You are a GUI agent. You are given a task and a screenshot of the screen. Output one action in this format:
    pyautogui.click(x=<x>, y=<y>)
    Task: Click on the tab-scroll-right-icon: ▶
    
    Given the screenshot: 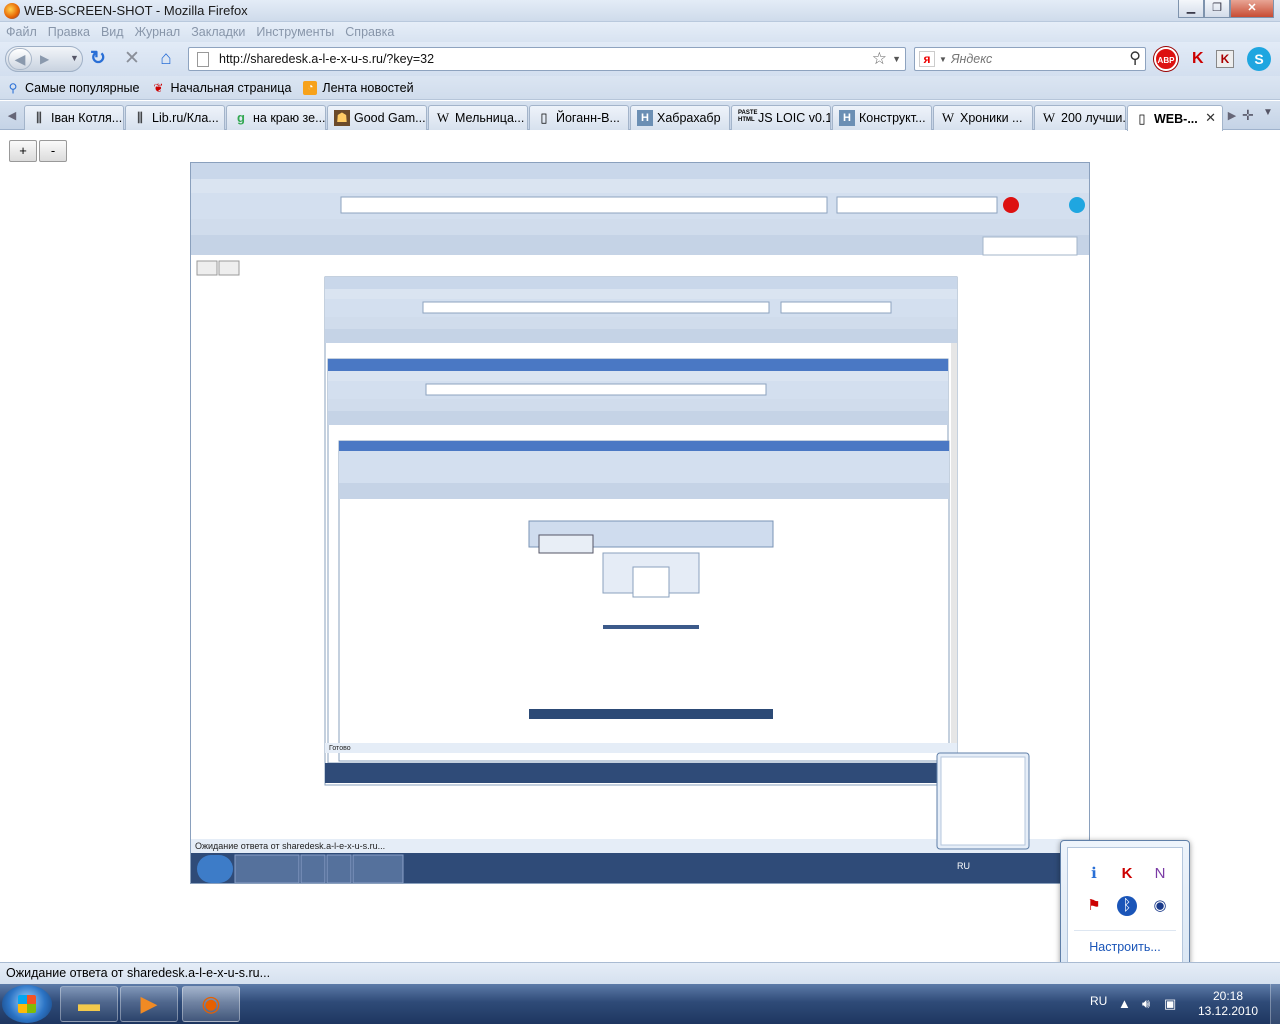 What is the action you would take?
    pyautogui.click(x=1232, y=116)
    